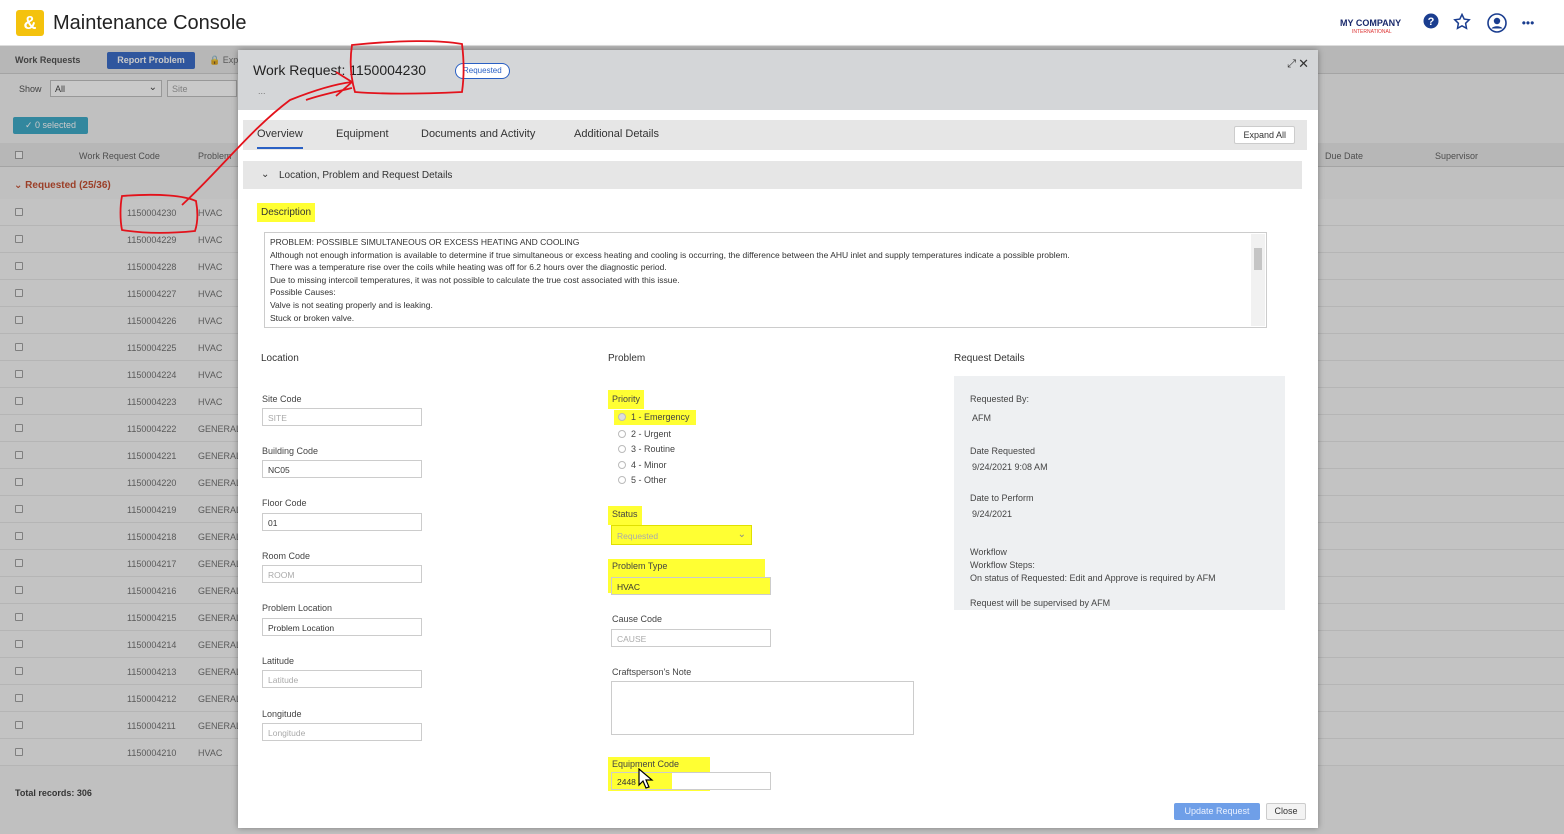 This screenshot has width=1564, height=834. What do you see at coordinates (1010, 467) in the screenshot?
I see `date-requested-value: 9/24/2021 9:08 AM` at bounding box center [1010, 467].